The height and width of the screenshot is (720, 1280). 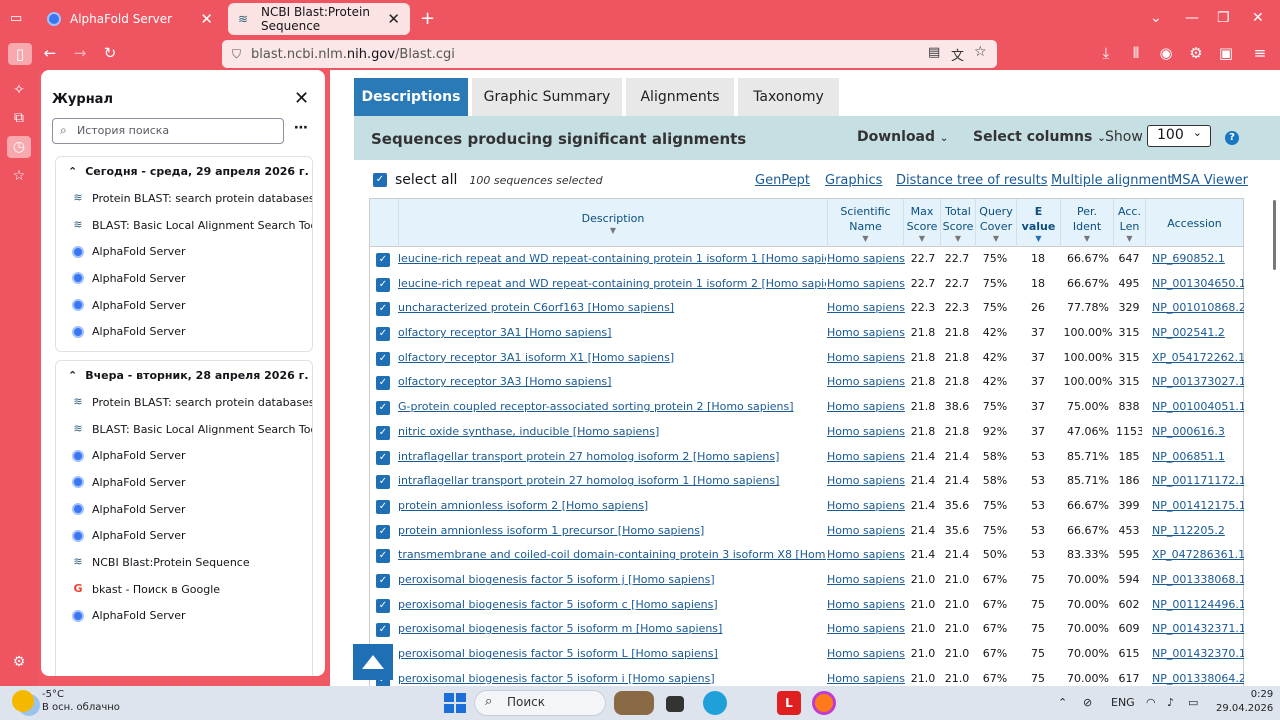 I want to click on forward-icon: →, so click(x=80, y=53).